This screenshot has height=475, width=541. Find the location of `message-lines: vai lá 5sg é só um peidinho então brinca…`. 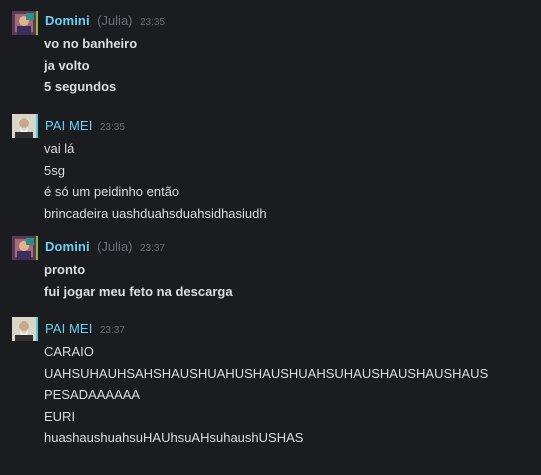

message-lines: vai lá 5sg é só um peidinho então brinca… is located at coordinates (155, 181).